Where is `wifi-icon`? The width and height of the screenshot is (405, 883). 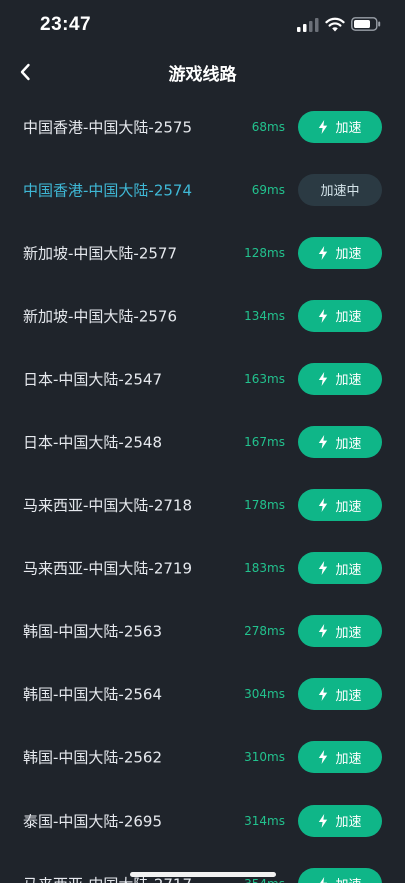 wifi-icon is located at coordinates (335, 24).